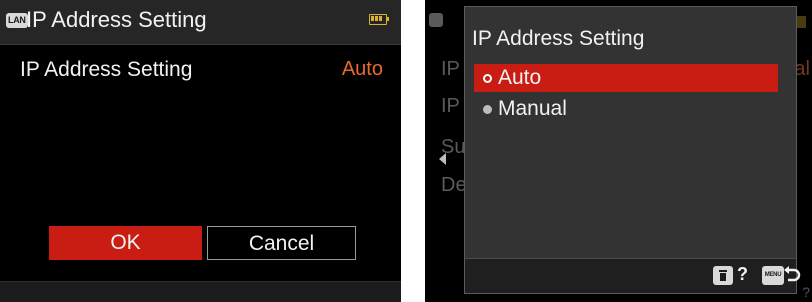 The width and height of the screenshot is (812, 302). What do you see at coordinates (792, 276) in the screenshot?
I see `back-arrow-icon` at bounding box center [792, 276].